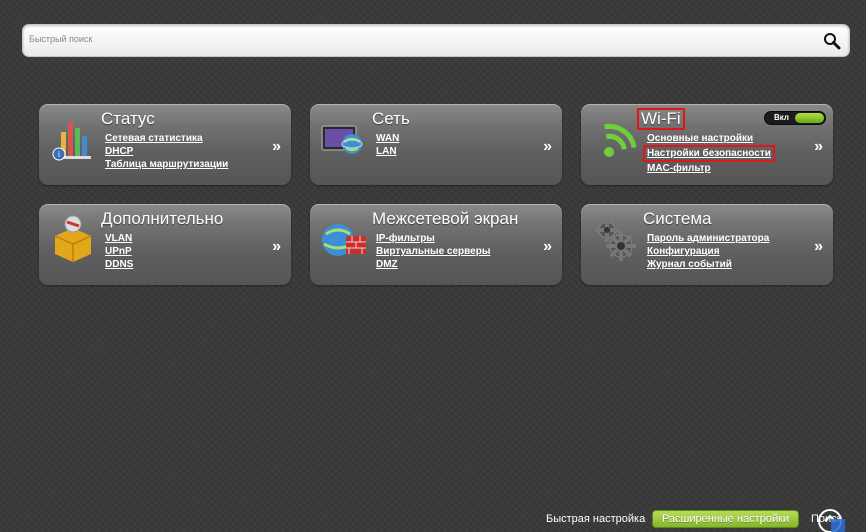 This screenshot has width=866, height=532. Describe the element at coordinates (387, 151) in the screenshot. I see `link-lan: LAN` at that location.